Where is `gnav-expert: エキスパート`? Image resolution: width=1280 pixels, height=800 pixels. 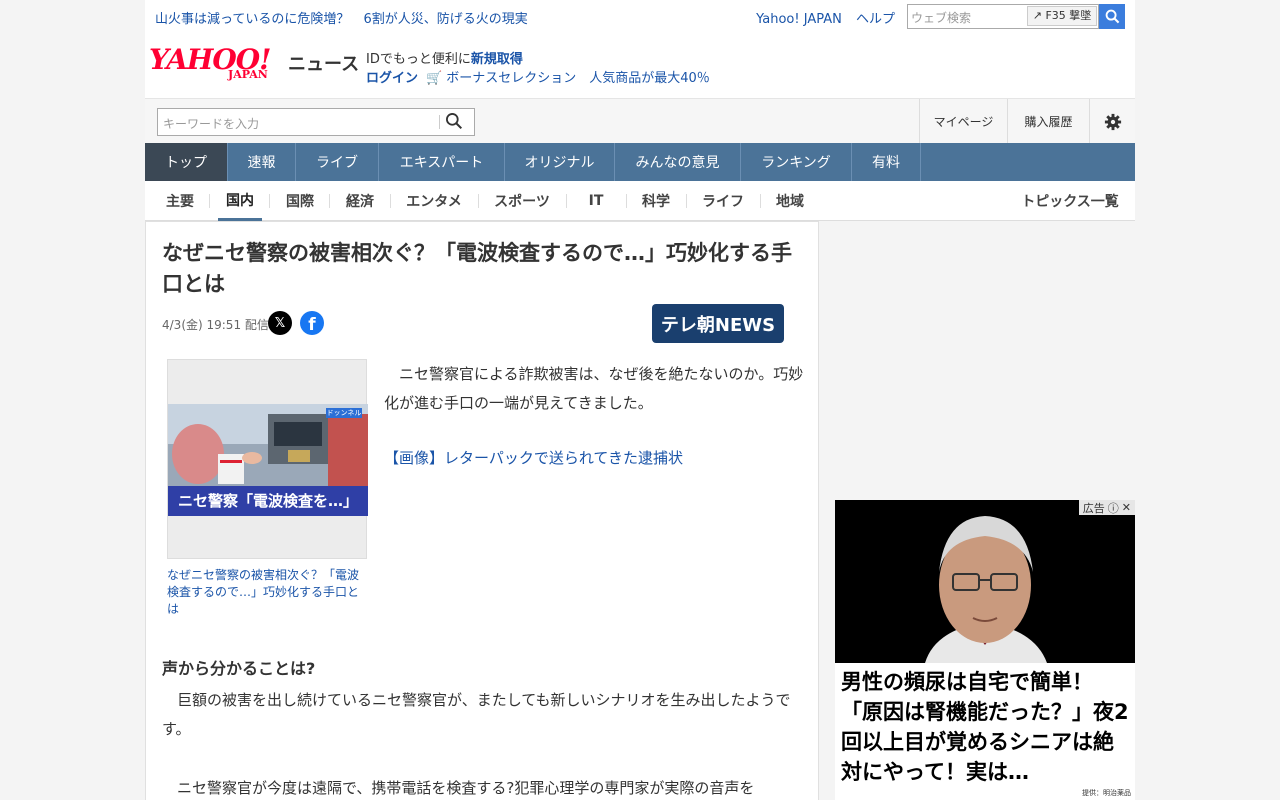 gnav-expert: エキスパート is located at coordinates (442, 162).